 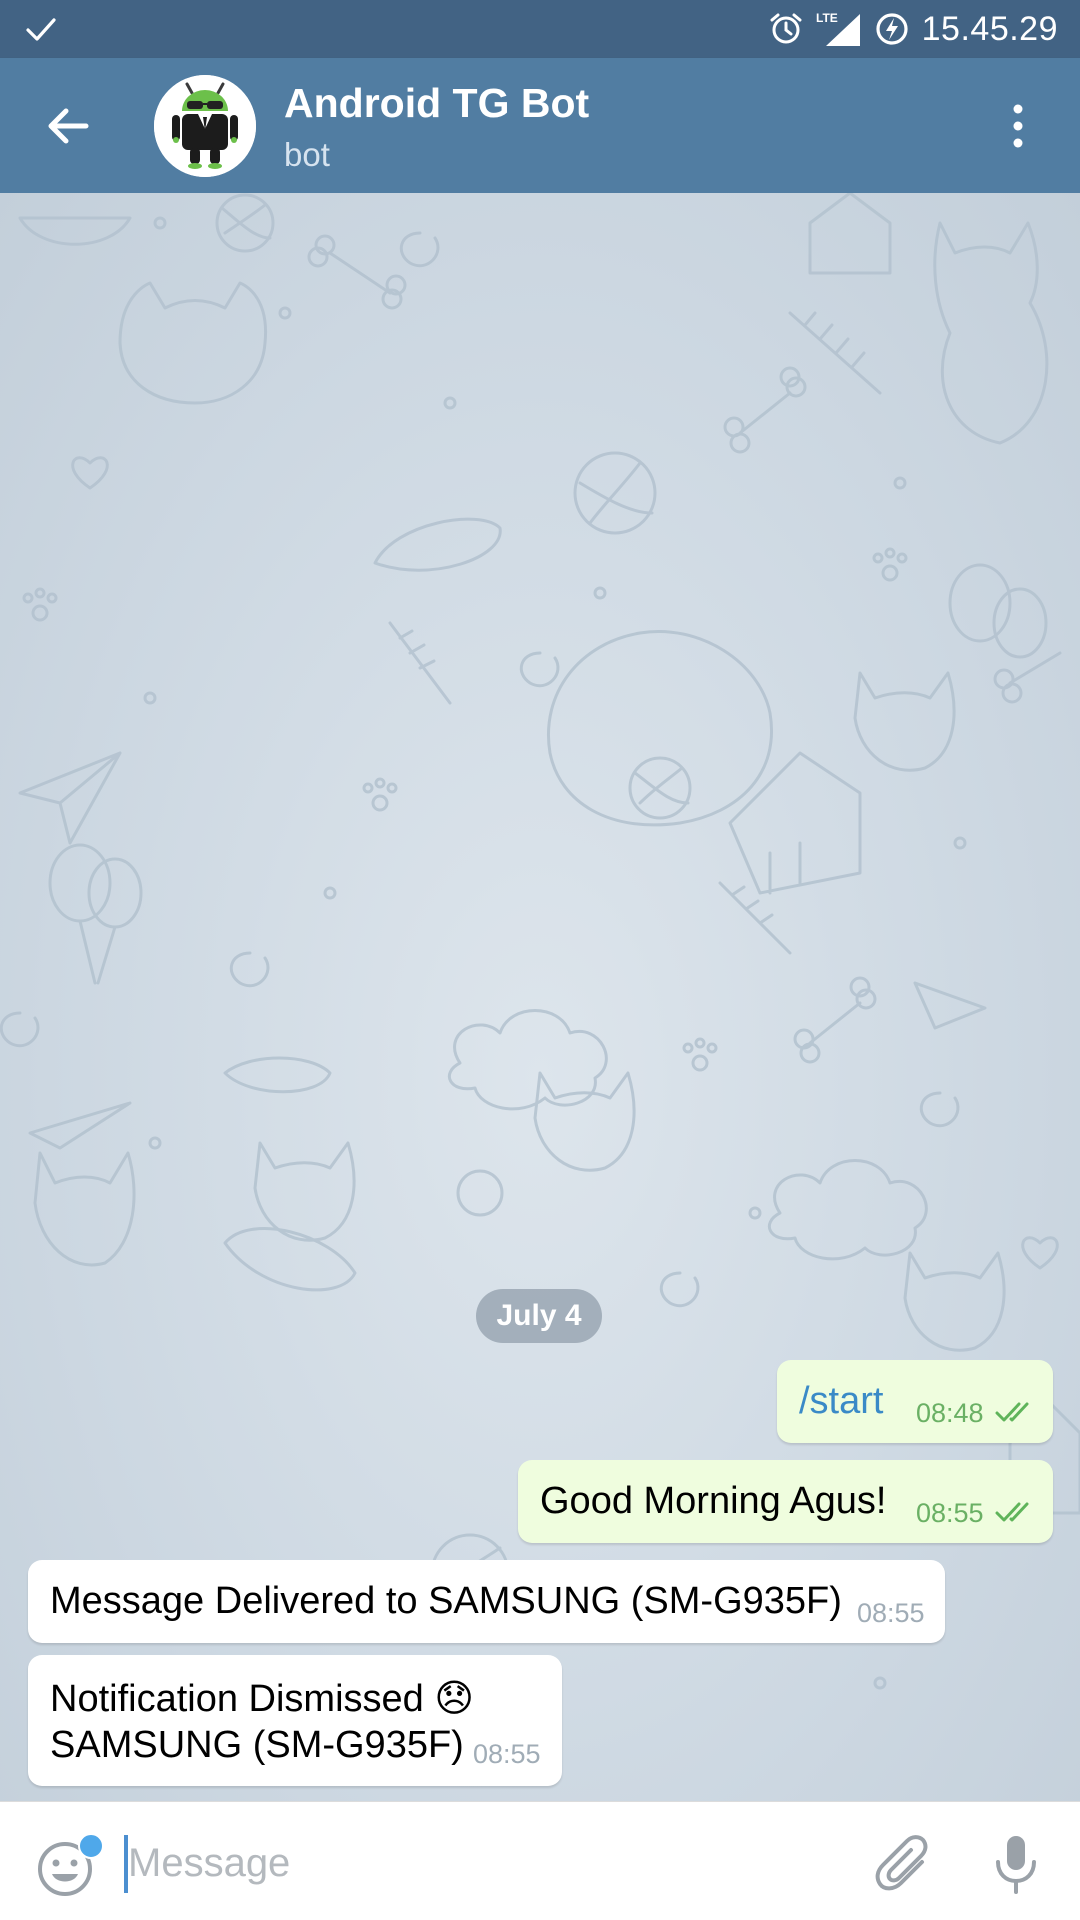 I want to click on notification-dot, so click(x=91, y=1846).